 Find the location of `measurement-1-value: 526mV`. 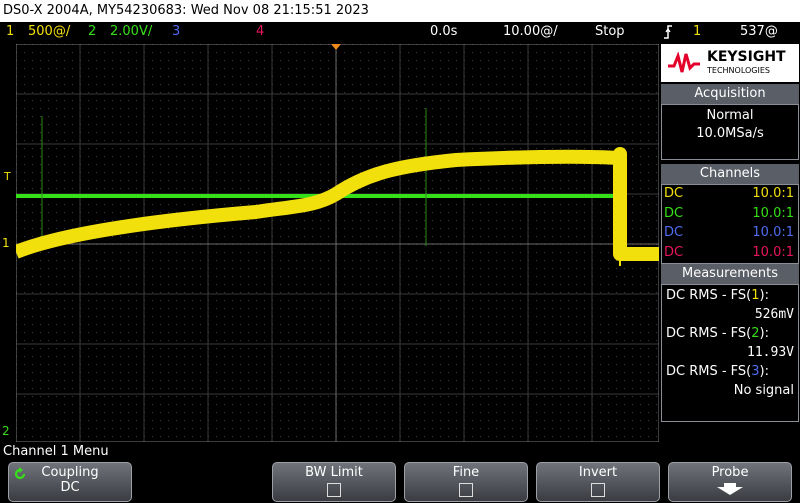

measurement-1-value: 526mV is located at coordinates (774, 314).